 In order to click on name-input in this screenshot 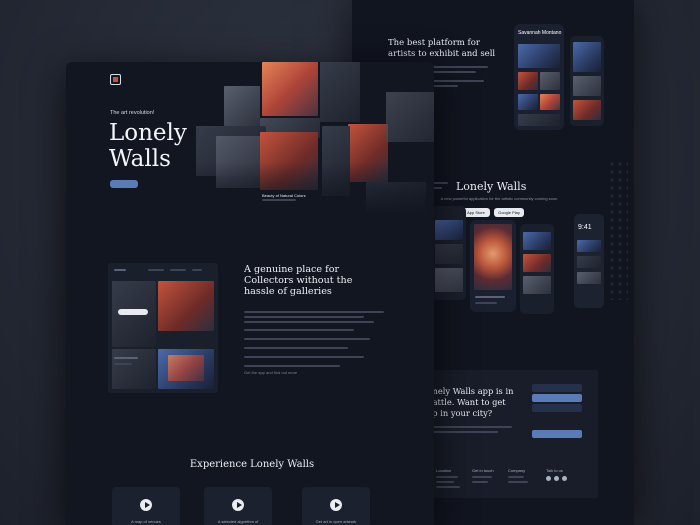, I will do `click(557, 408)`.